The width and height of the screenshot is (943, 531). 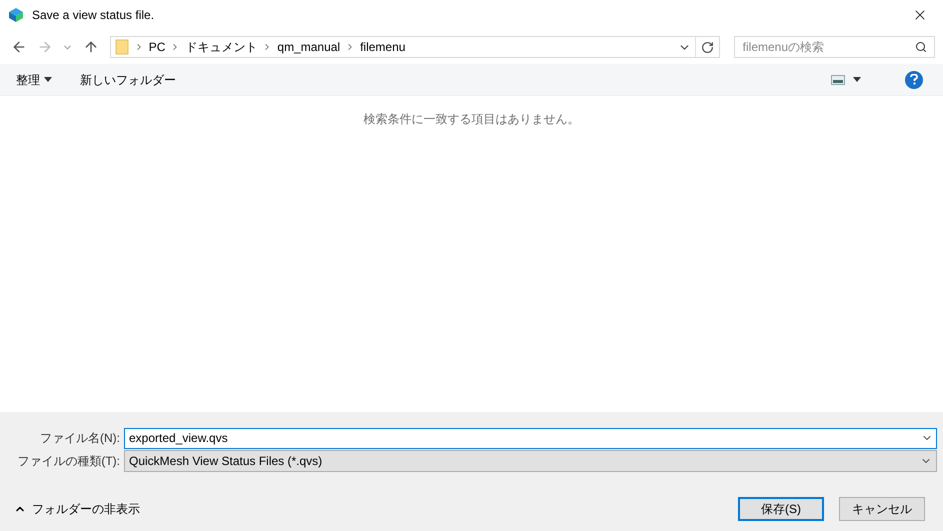 I want to click on folder-icon, so click(x=121, y=47).